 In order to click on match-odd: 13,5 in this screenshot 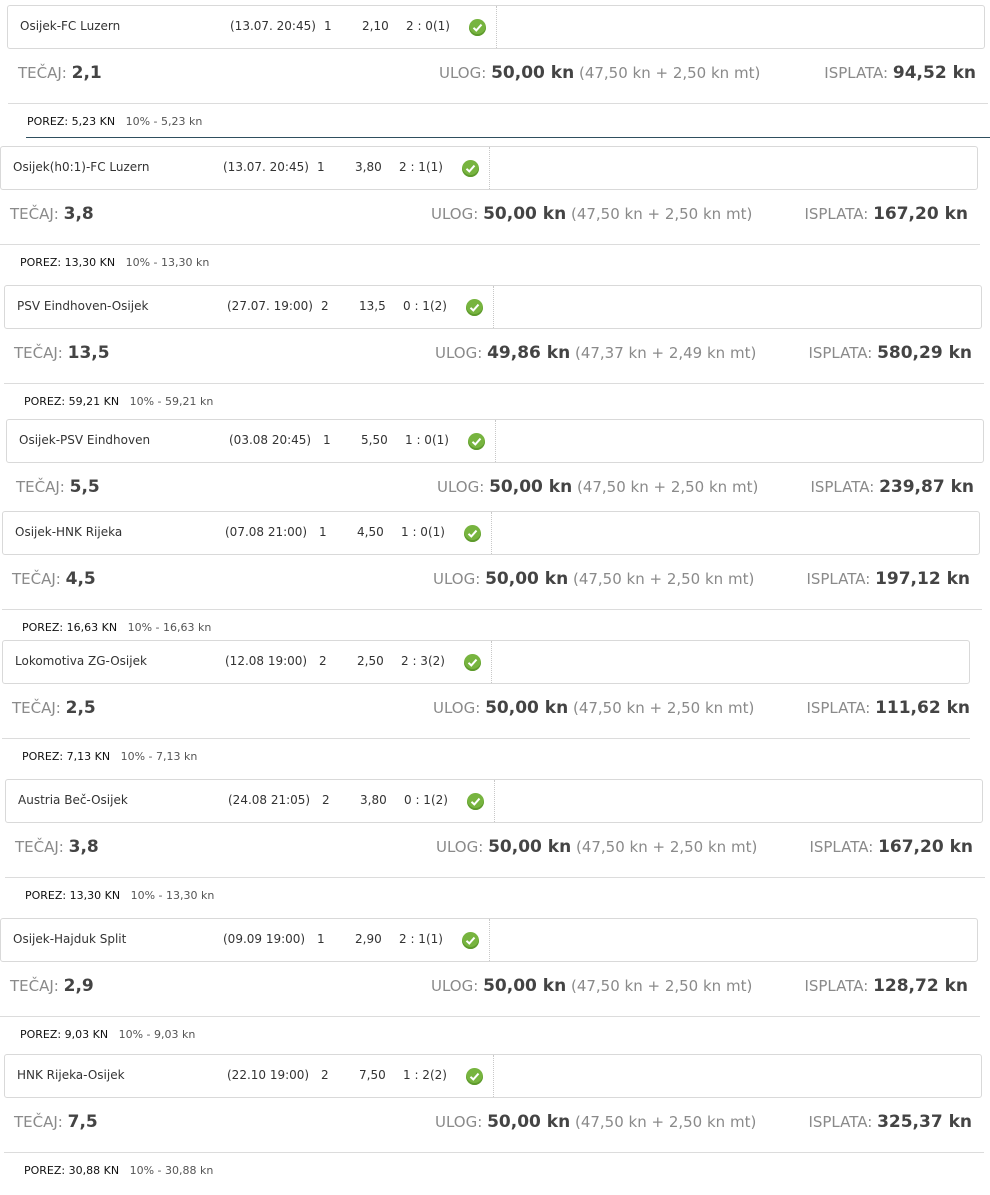, I will do `click(372, 306)`.